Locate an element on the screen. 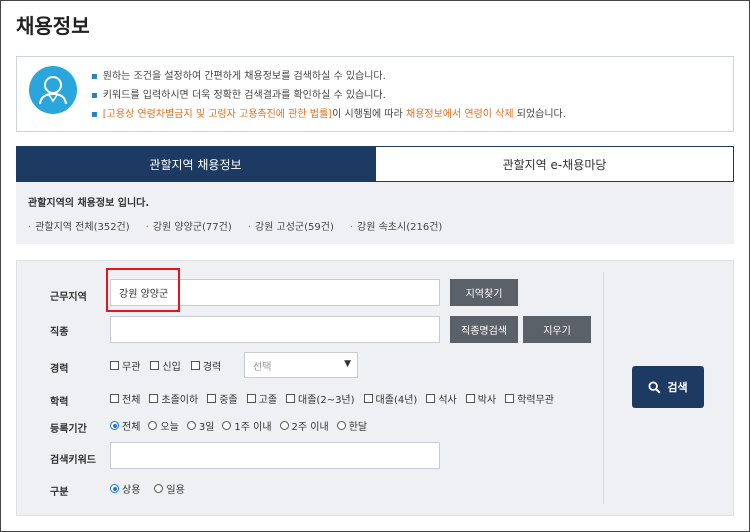 This screenshot has width=750, height=532. category-label: 구분 is located at coordinates (59, 492).